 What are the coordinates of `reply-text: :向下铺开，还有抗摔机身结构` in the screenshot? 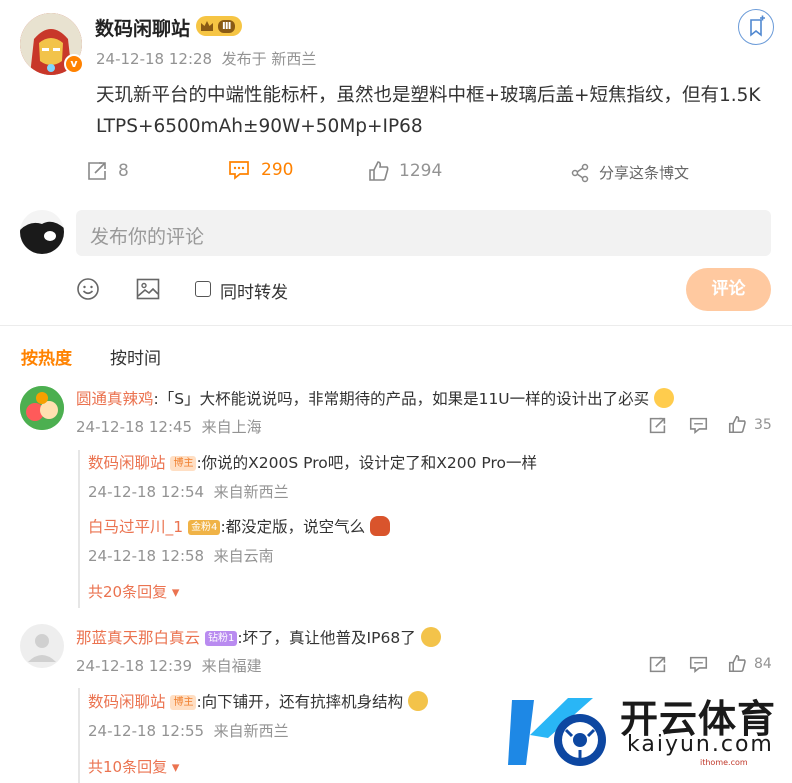 It's located at (300, 702).